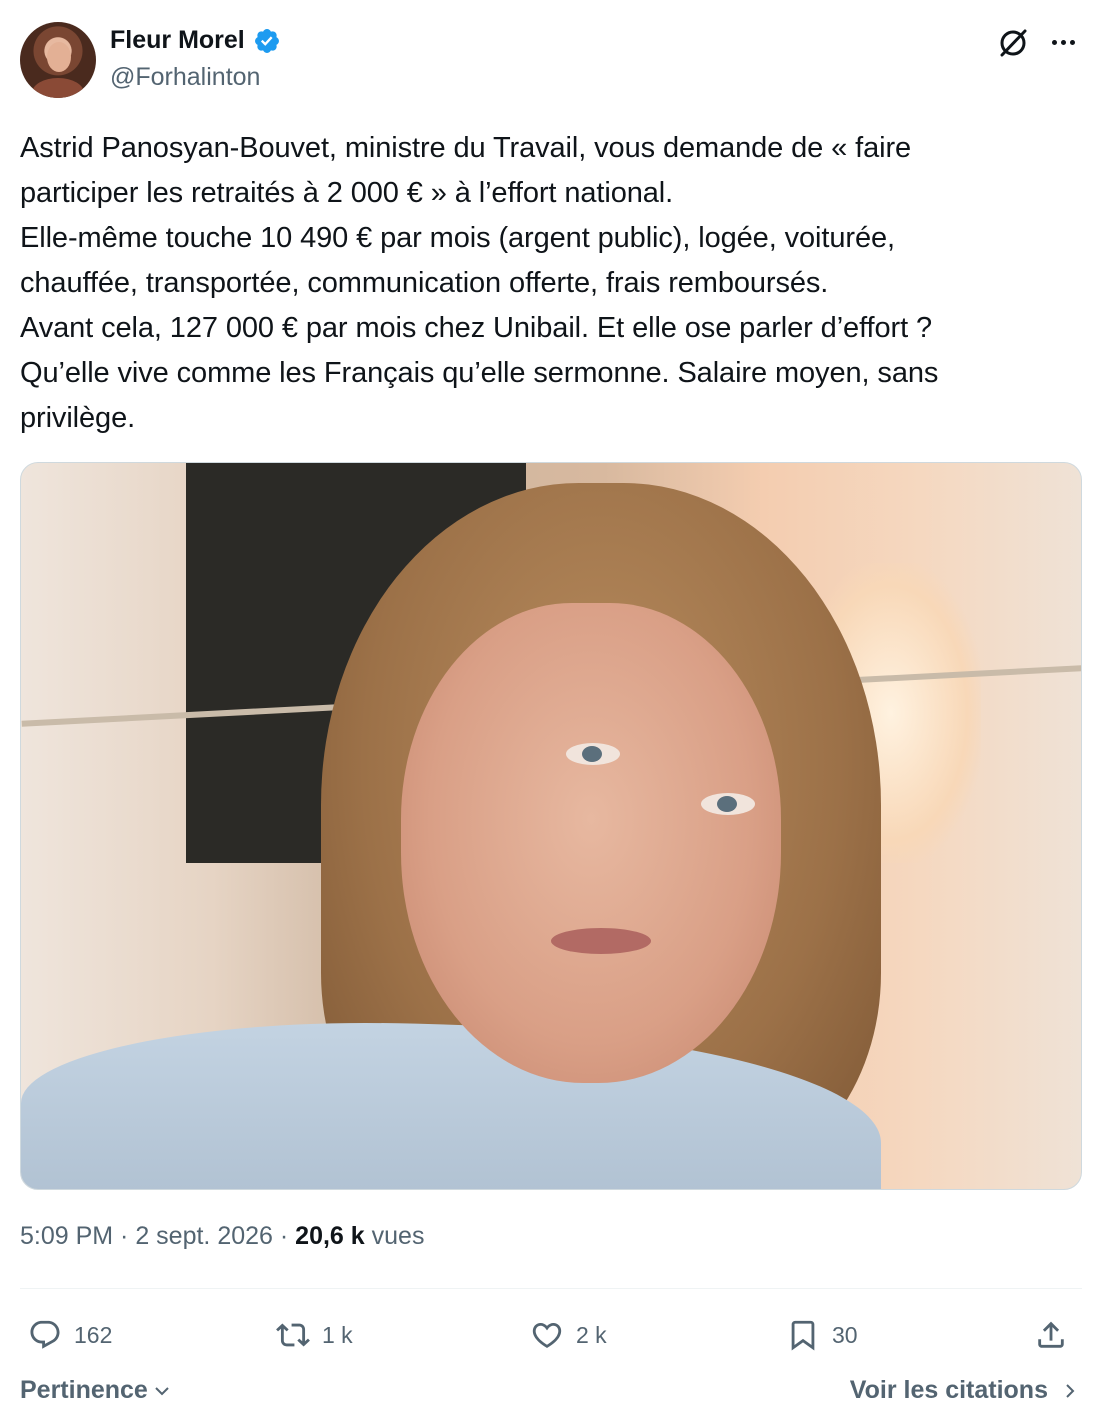 The width and height of the screenshot is (1108, 1421). Describe the element at coordinates (551, 1288) in the screenshot. I see `divider` at that location.